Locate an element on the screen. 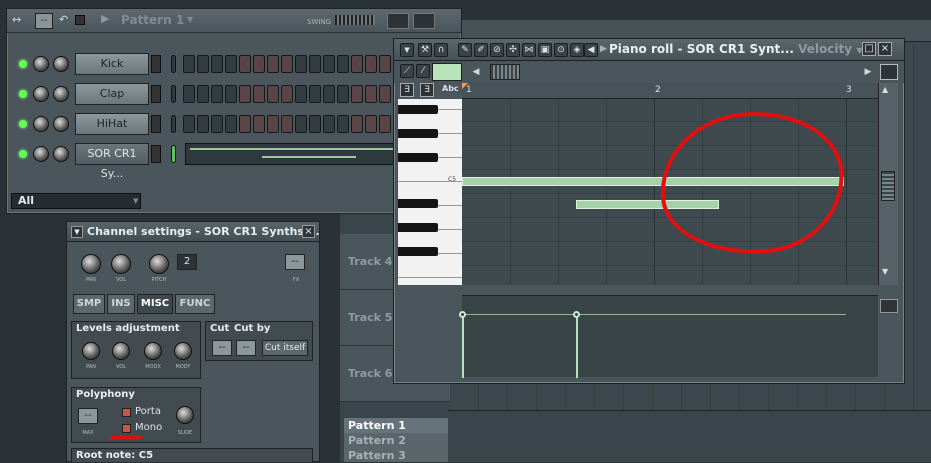  pitch-knob is located at coordinates (159, 264).